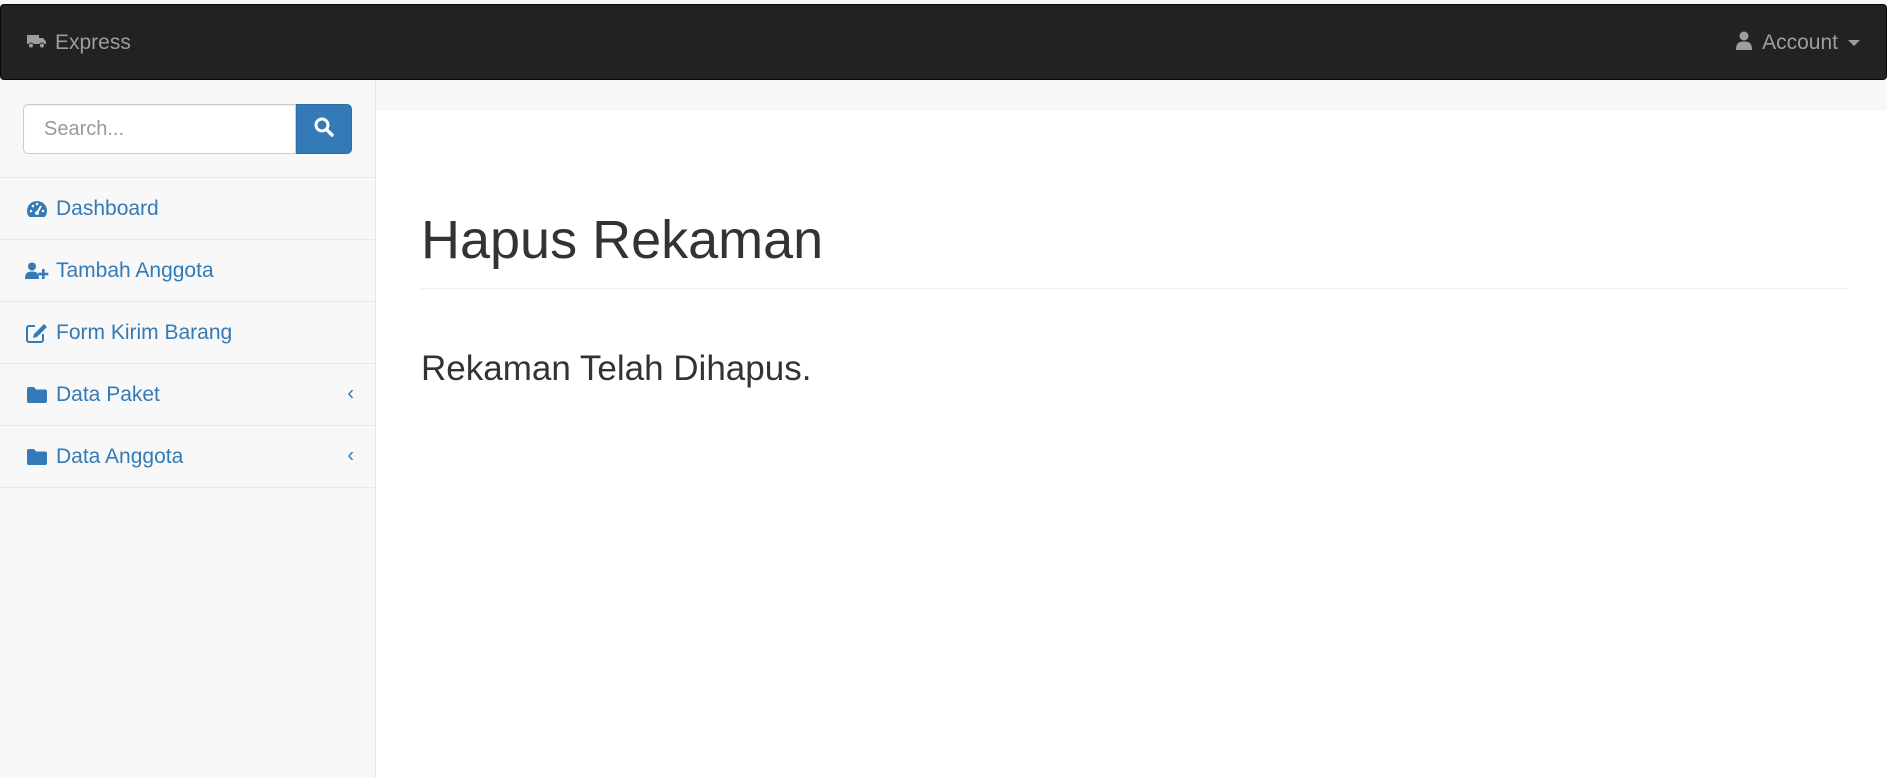 Image resolution: width=1887 pixels, height=778 pixels. I want to click on user-plus-icon, so click(37, 271).